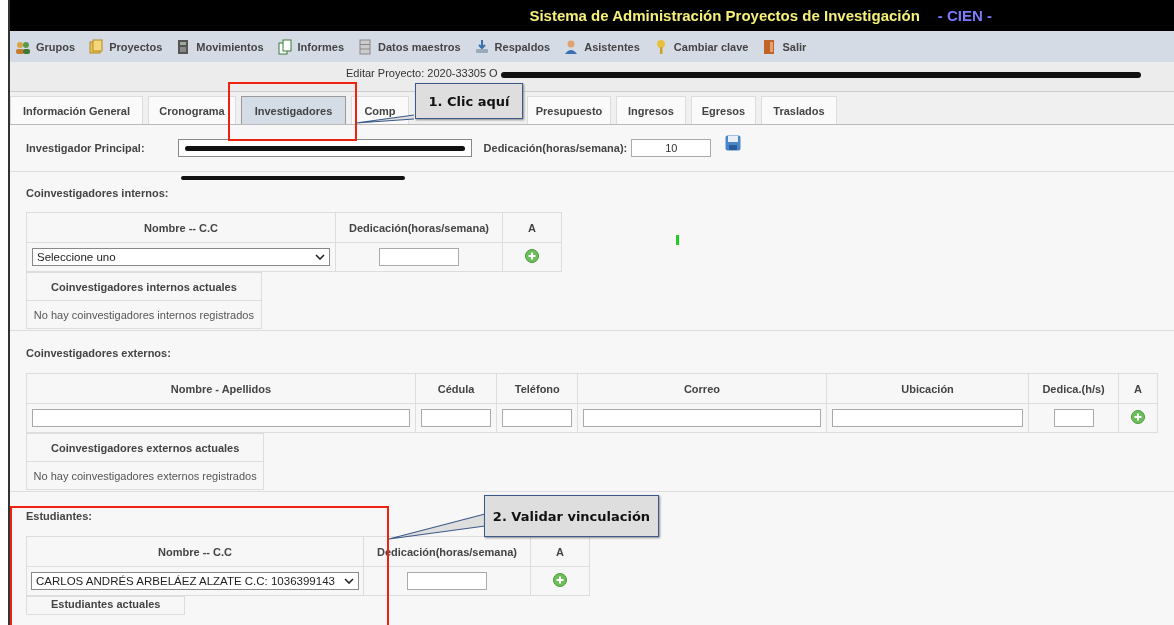 Image resolution: width=1174 pixels, height=625 pixels. Describe the element at coordinates (409, 46) in the screenshot. I see `menu-item: Datos maestros` at that location.